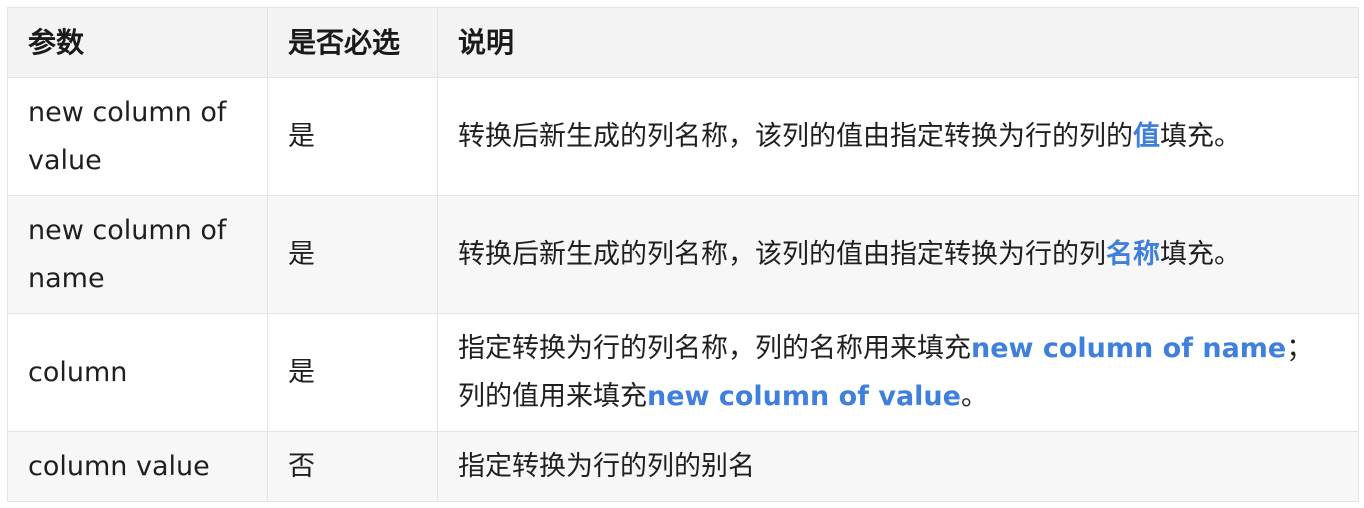 The image size is (1364, 508). Describe the element at coordinates (804, 396) in the screenshot. I see `description-highlight: new column of value` at that location.